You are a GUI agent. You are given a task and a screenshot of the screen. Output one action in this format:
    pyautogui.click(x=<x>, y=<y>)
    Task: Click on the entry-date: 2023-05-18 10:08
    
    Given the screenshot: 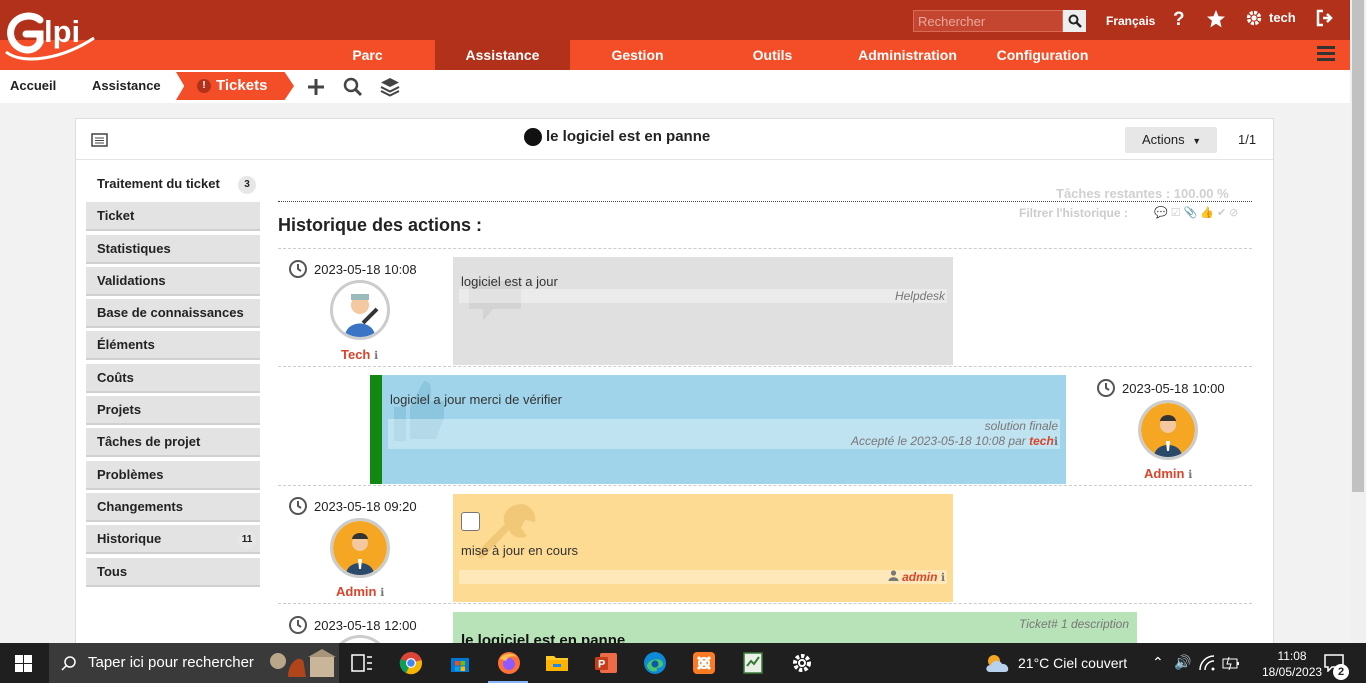 What is the action you would take?
    pyautogui.click(x=365, y=269)
    